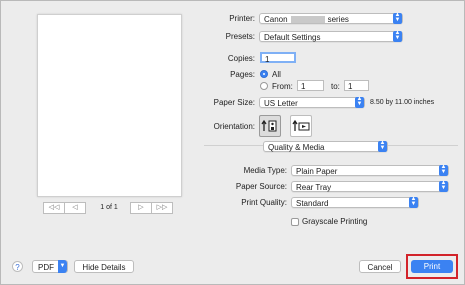 The width and height of the screenshot is (465, 285). What do you see at coordinates (295, 222) in the screenshot?
I see `grayscale-checkbox` at bounding box center [295, 222].